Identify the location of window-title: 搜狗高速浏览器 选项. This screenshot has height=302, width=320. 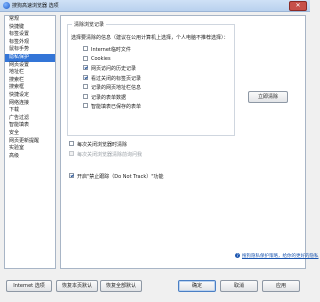
(35, 6).